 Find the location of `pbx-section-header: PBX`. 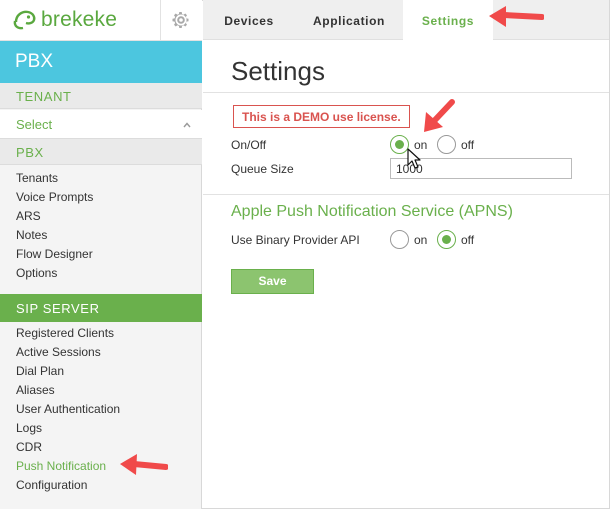

pbx-section-header: PBX is located at coordinates (101, 152).